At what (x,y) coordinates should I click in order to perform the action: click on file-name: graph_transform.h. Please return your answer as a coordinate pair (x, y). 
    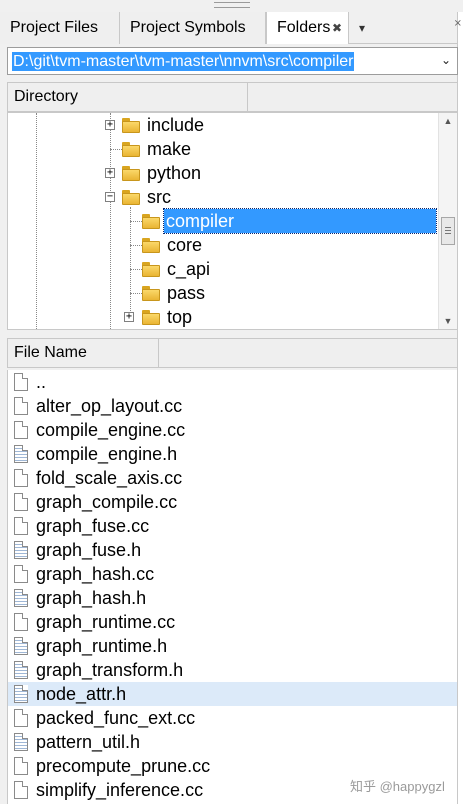
    Looking at the image, I should click on (110, 670).